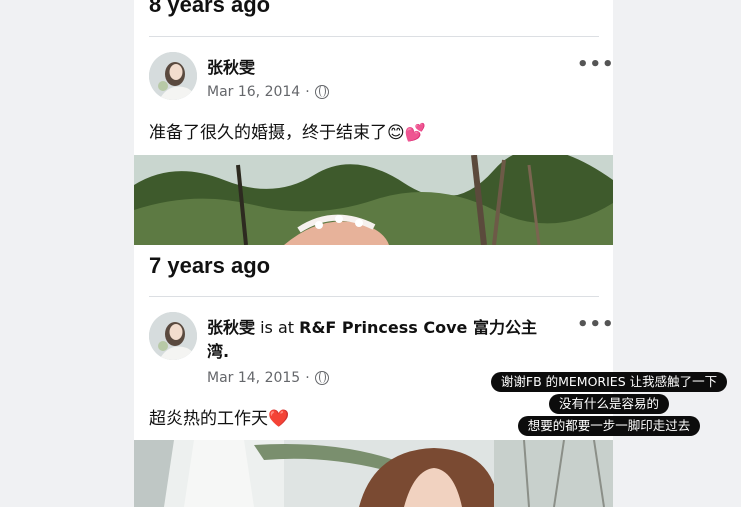 This screenshot has height=507, width=741. I want to click on caption-line-2: 没有什么是容易的, so click(608, 404).